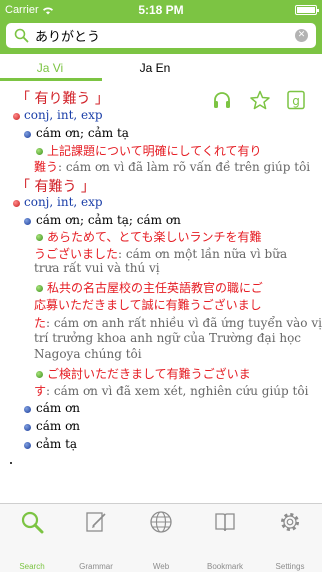 This screenshot has height=572, width=322. What do you see at coordinates (203, 254) in the screenshot?
I see `example-vi: : cám ơn một lần nữa vì bữa` at bounding box center [203, 254].